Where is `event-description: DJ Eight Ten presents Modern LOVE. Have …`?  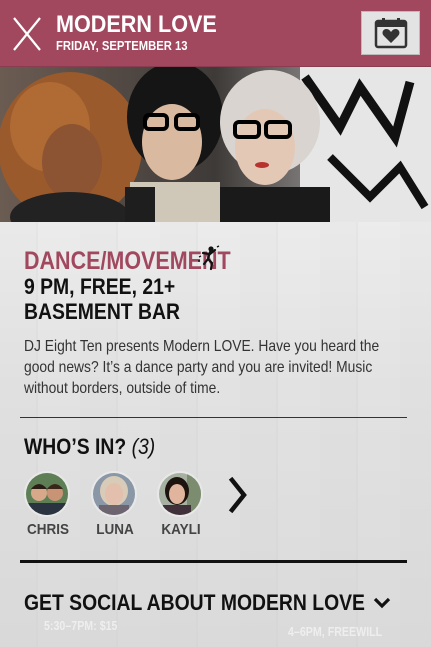 event-description: DJ Eight Ten presents Modern LOVE. Have … is located at coordinates (202, 367).